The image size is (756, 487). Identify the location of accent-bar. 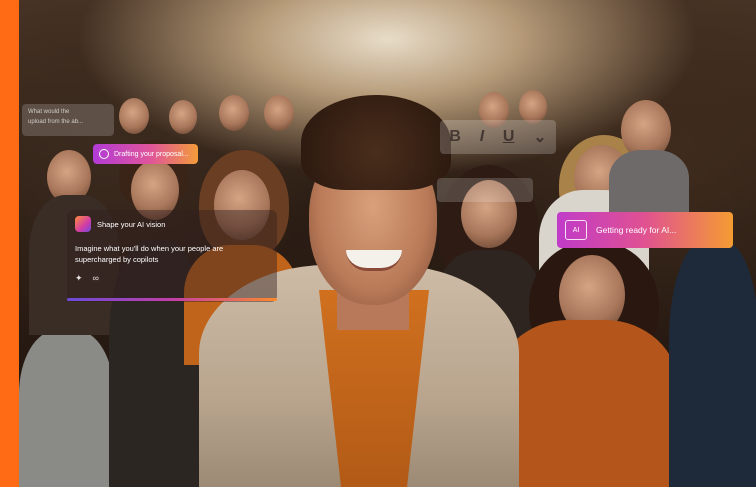
(9, 243).